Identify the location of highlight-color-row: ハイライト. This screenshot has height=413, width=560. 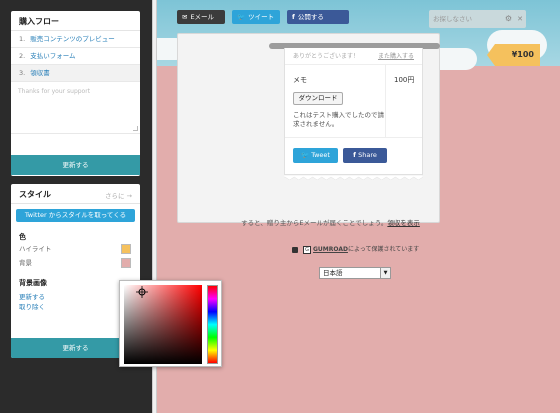
(75, 249).